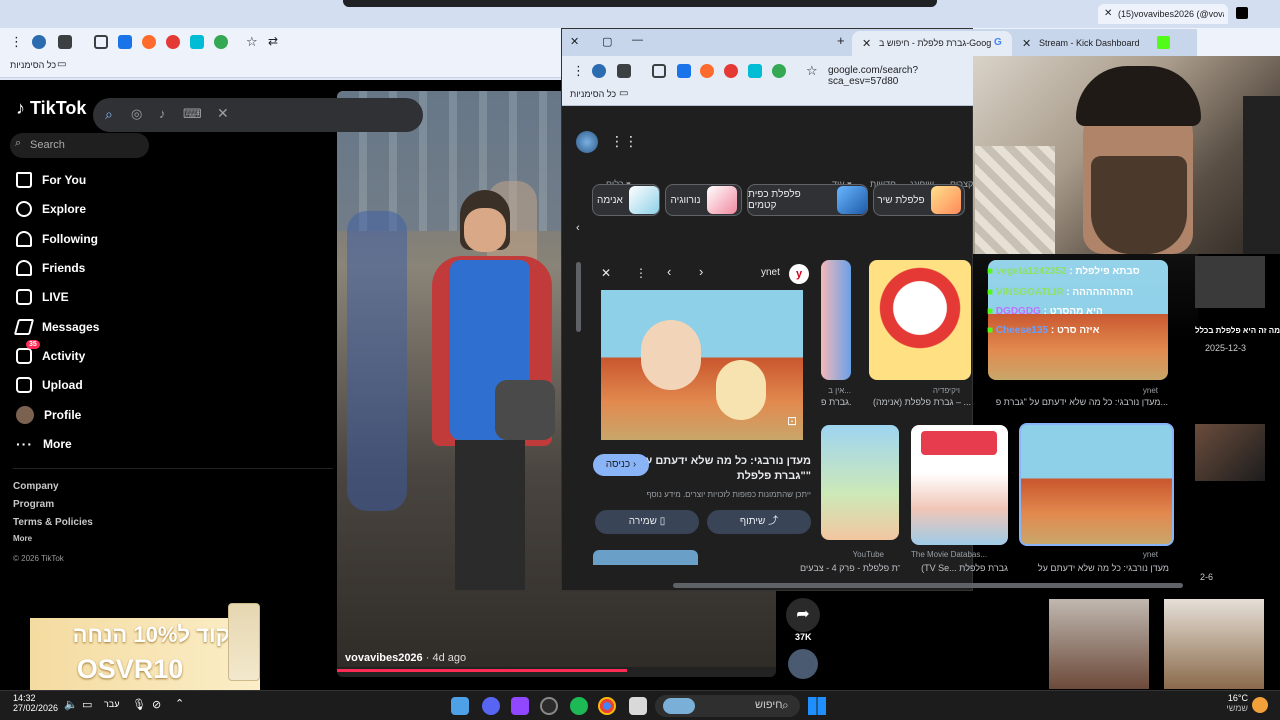 The height and width of the screenshot is (720, 1280). What do you see at coordinates (44, 444) in the screenshot?
I see `nav-more: ··· More` at bounding box center [44, 444].